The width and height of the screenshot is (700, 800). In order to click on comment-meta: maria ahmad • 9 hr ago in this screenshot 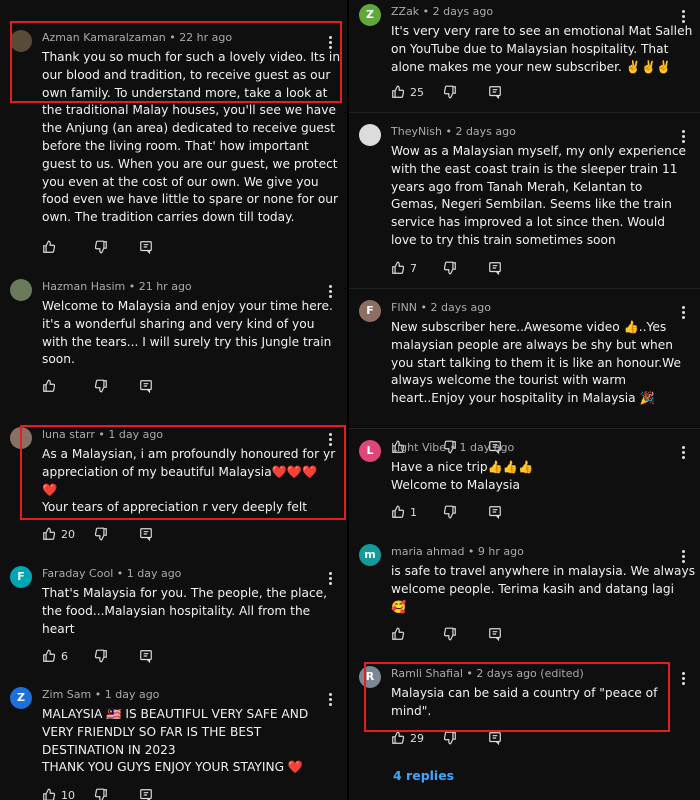, I will do `click(457, 551)`.